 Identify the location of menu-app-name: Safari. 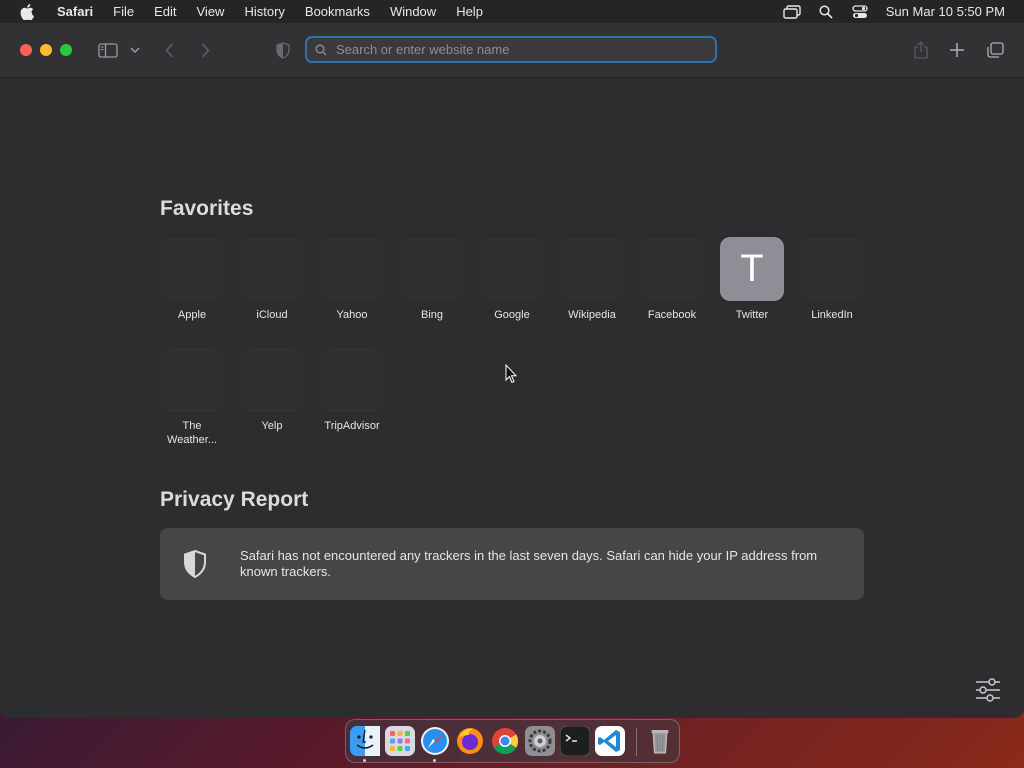
(75, 11).